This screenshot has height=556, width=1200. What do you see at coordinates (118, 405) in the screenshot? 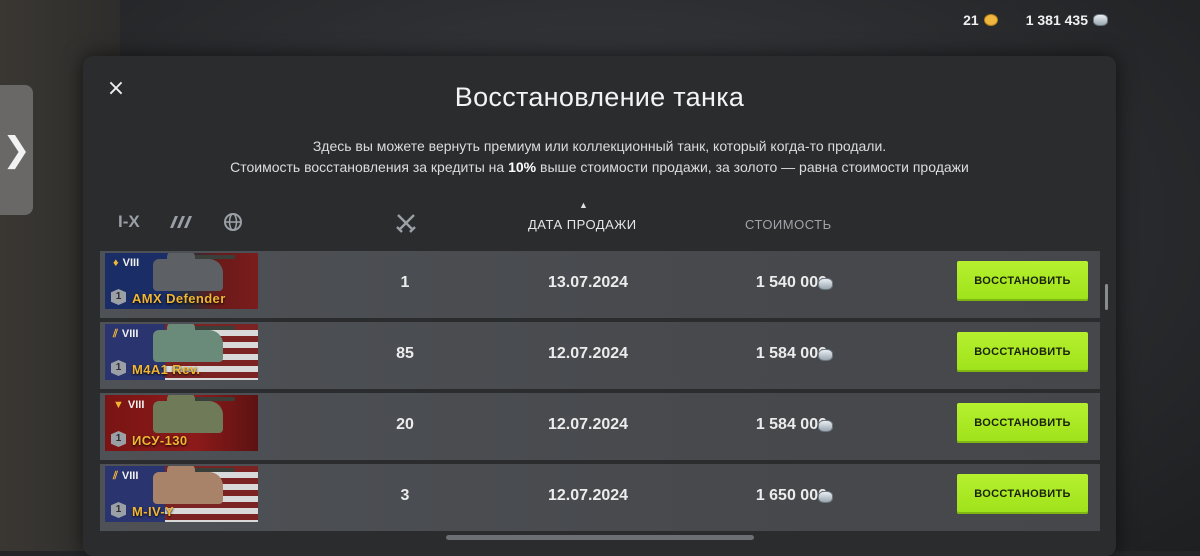
I see `premium-triangle-icon: ▼` at bounding box center [118, 405].